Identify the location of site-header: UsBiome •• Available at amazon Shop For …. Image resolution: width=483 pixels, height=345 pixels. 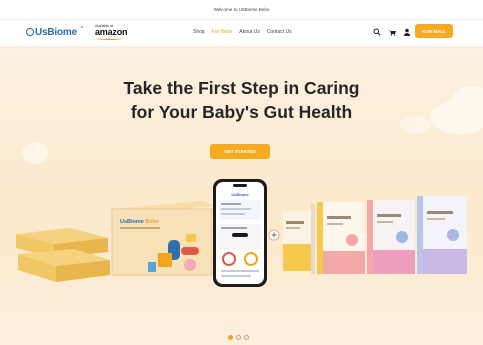
(241, 33).